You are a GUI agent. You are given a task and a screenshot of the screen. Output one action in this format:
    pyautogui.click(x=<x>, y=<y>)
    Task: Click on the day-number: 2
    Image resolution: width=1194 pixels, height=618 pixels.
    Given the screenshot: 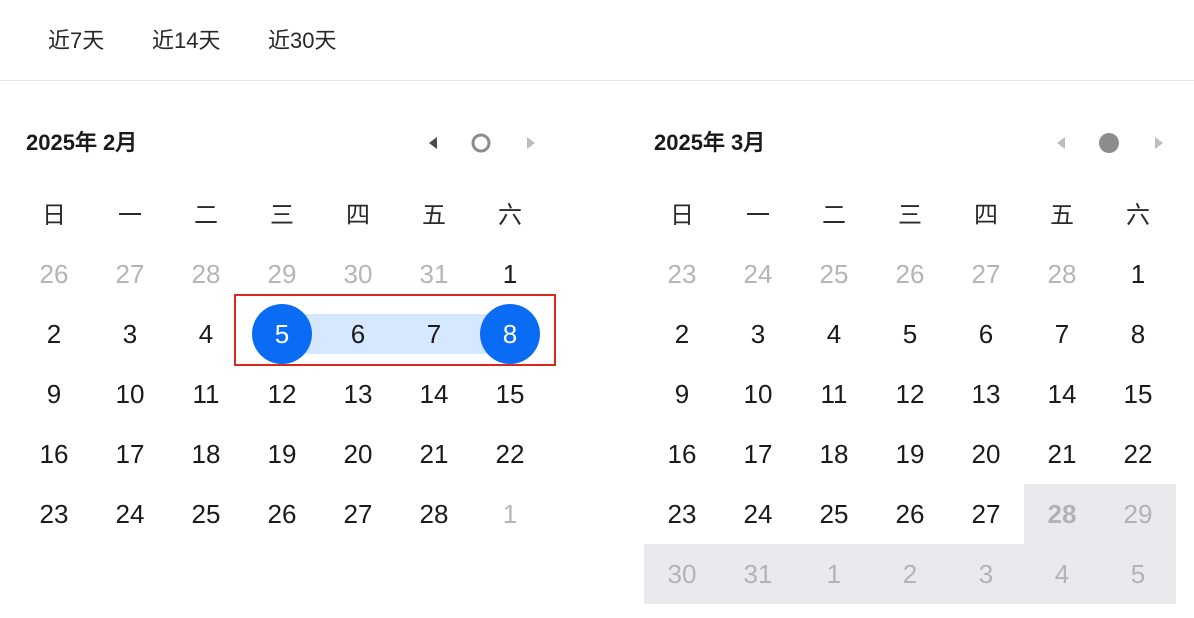 What is the action you would take?
    pyautogui.click(x=54, y=333)
    